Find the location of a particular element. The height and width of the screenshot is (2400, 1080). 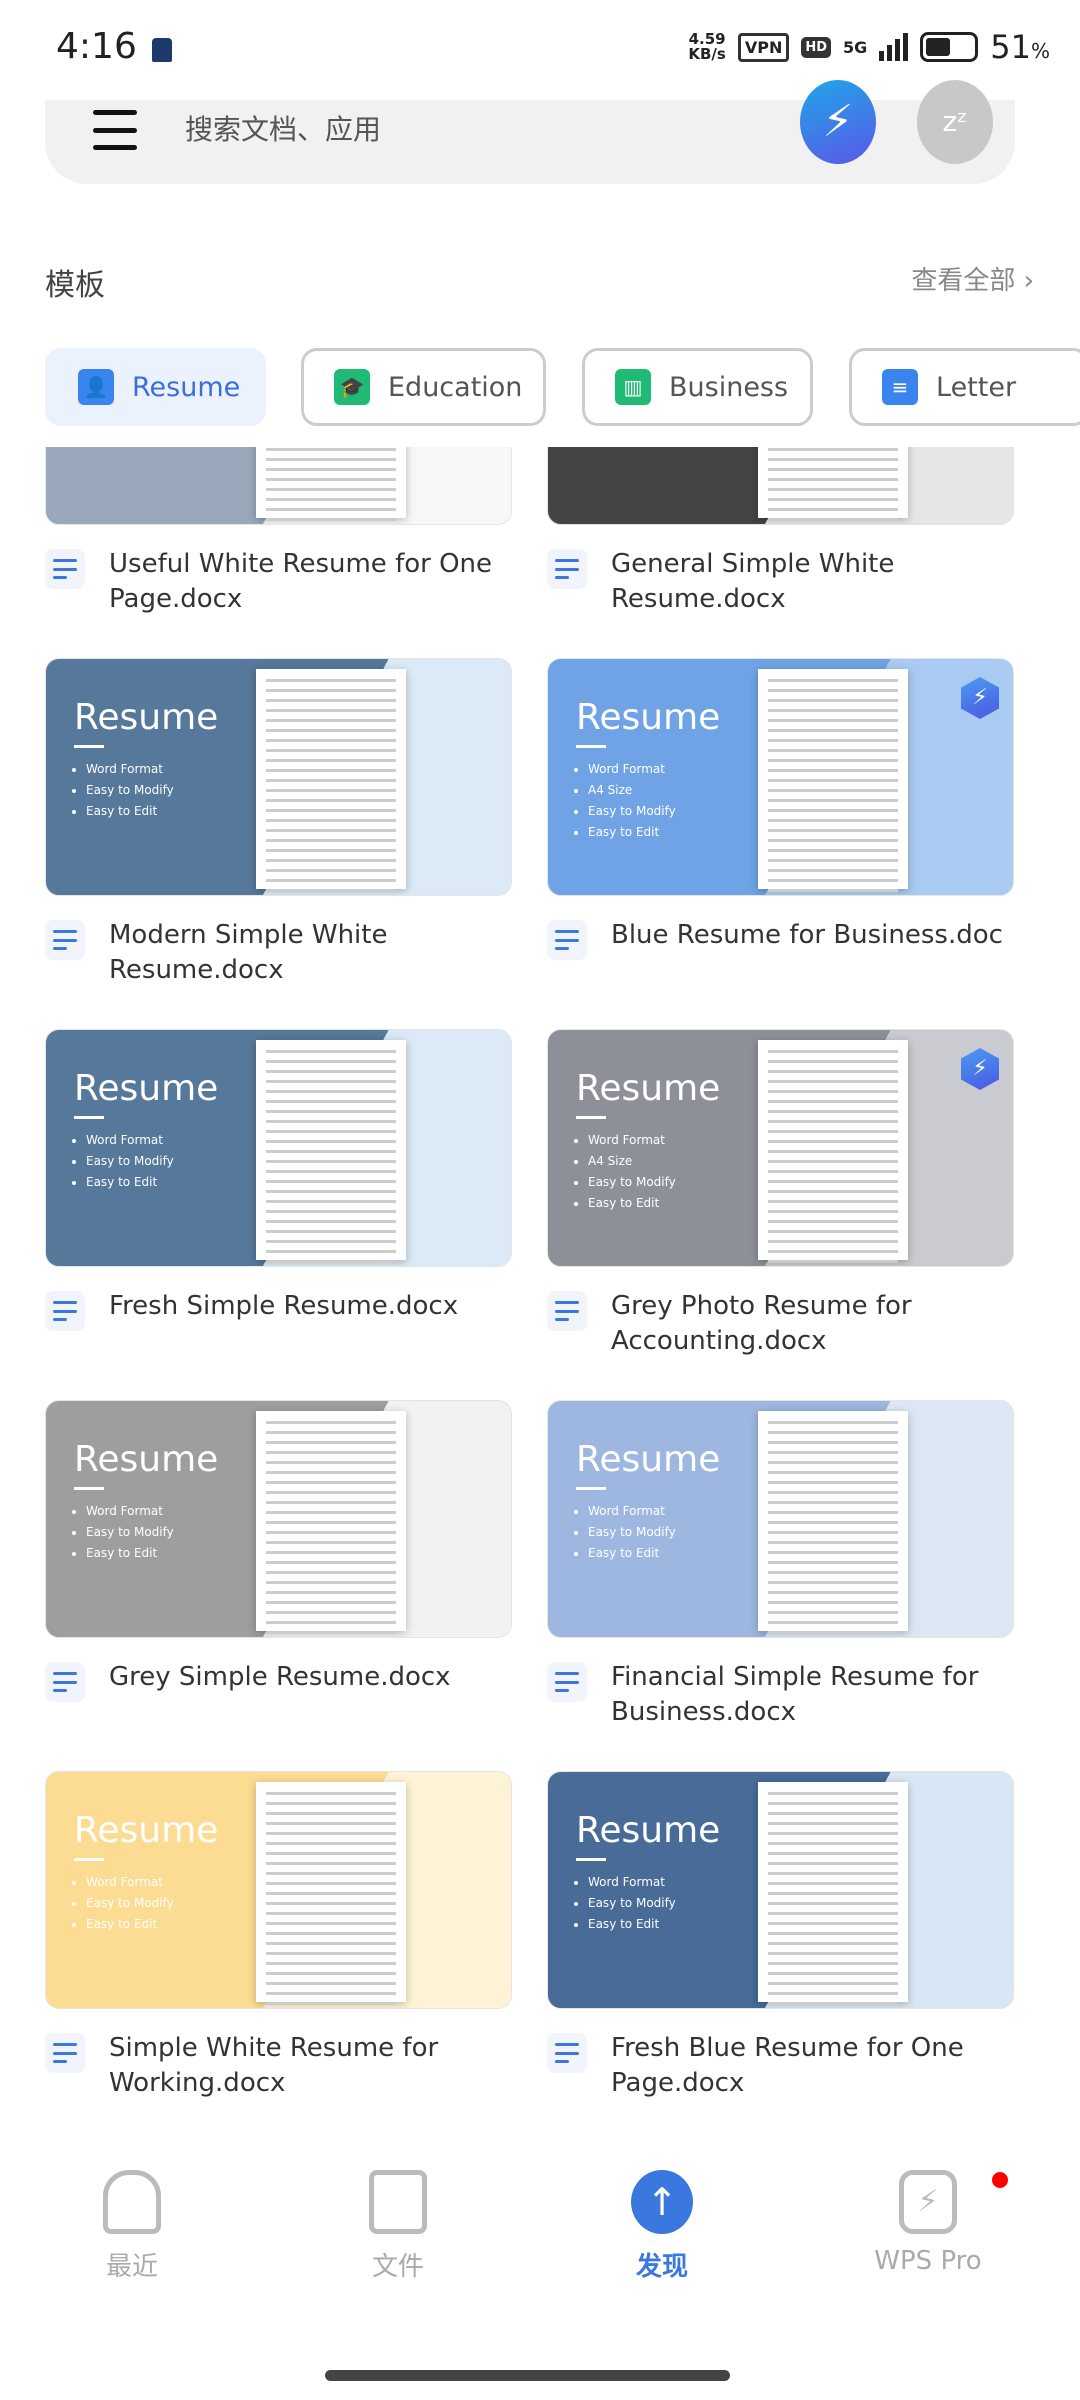

speed-unit: KB/s is located at coordinates (707, 54).